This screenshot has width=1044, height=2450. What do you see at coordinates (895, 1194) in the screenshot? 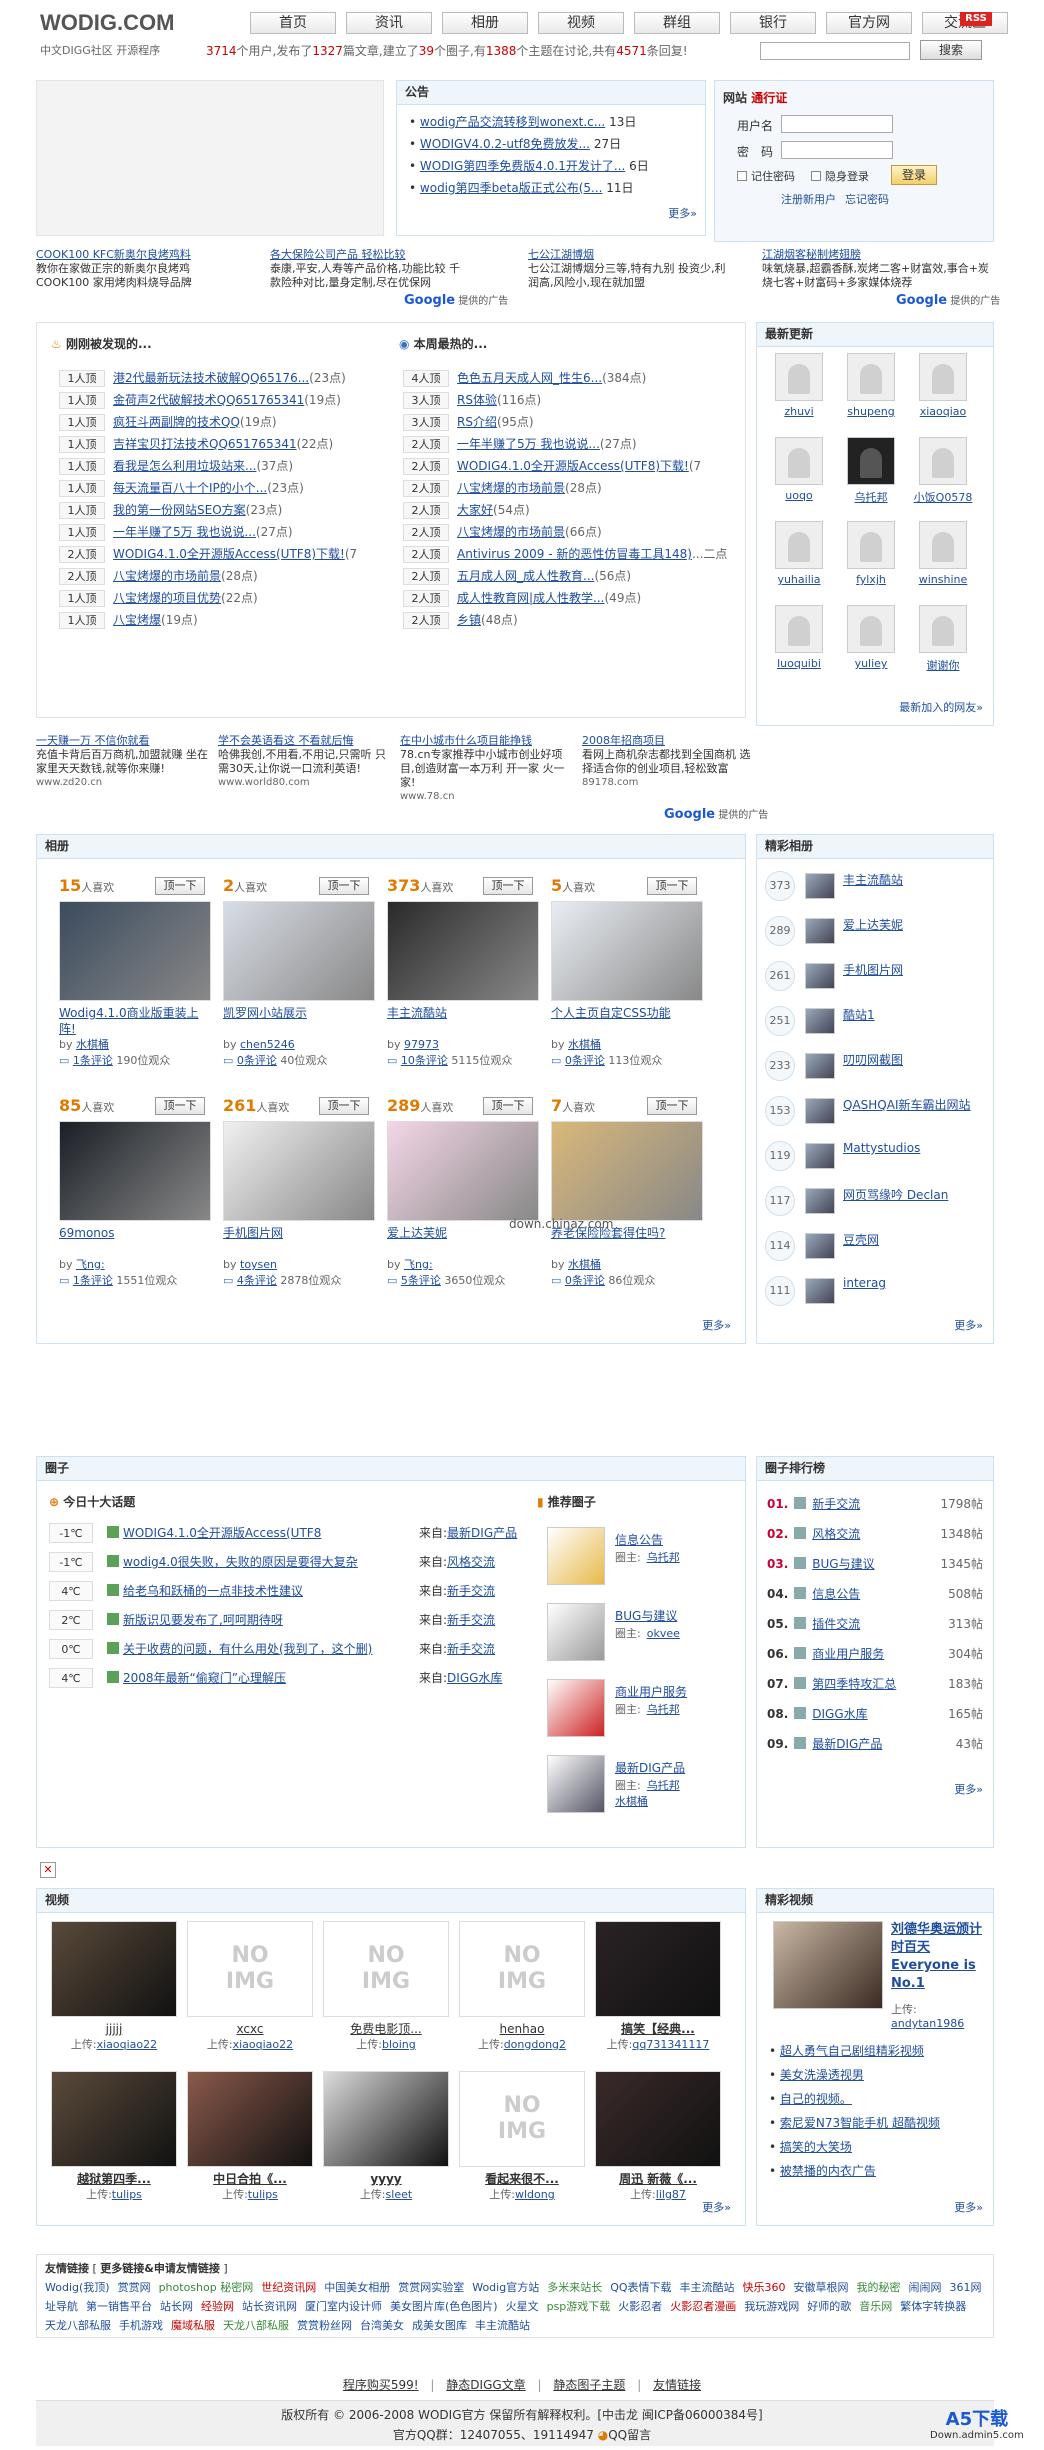
I see `album-link: 网页骂缘吟 Declan` at bounding box center [895, 1194].